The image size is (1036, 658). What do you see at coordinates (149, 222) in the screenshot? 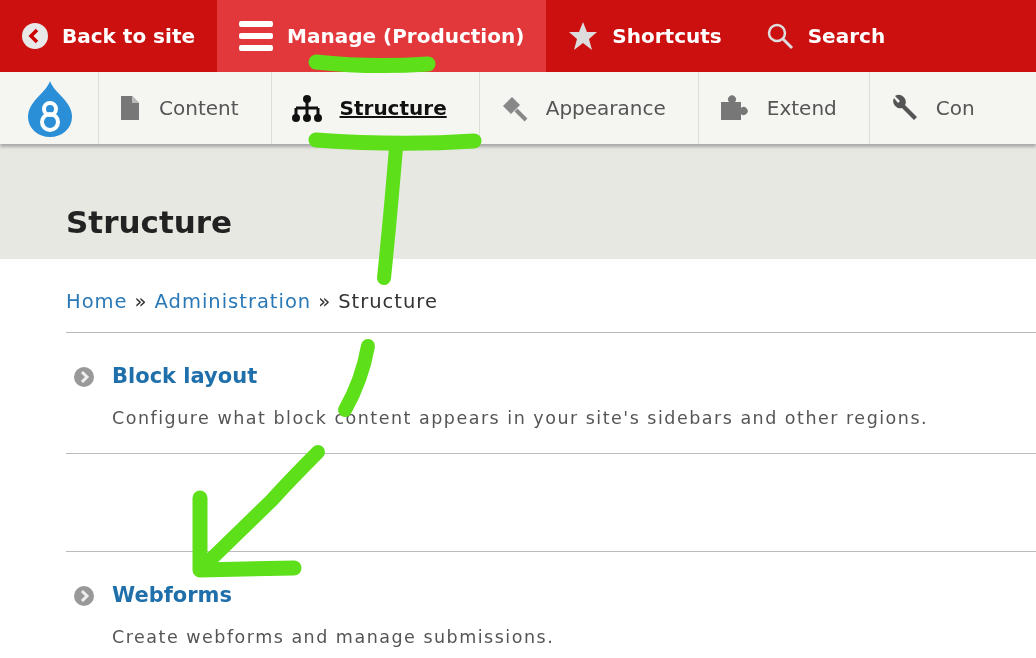
I see `page-title: Structure` at bounding box center [149, 222].